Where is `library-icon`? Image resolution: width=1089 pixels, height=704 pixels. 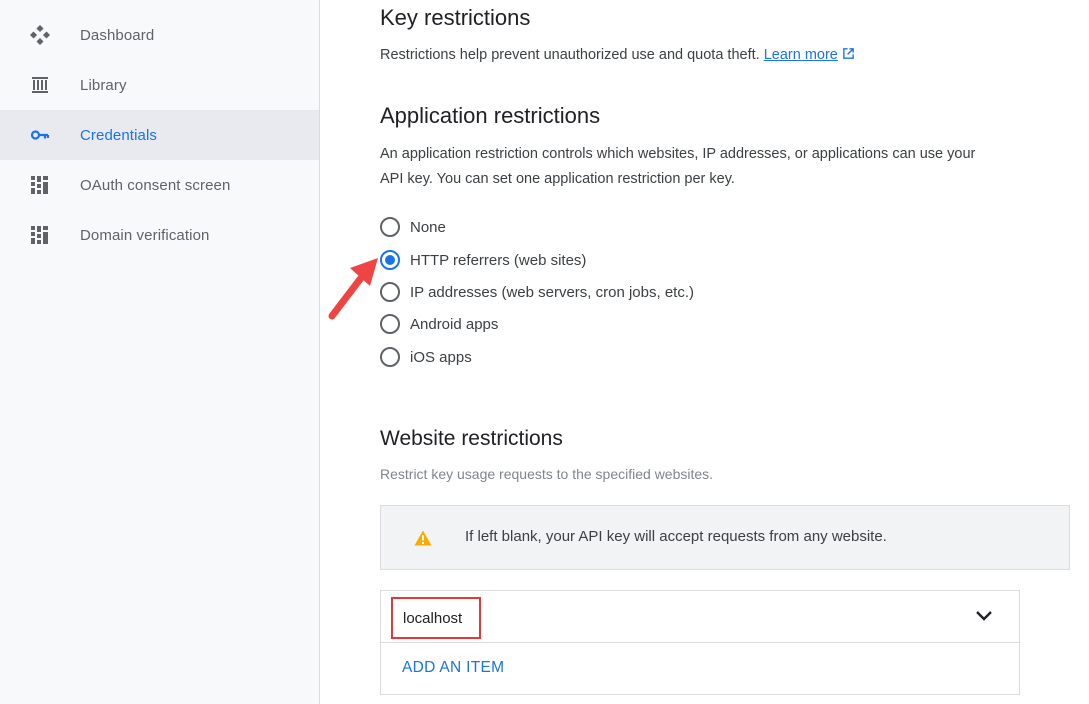 library-icon is located at coordinates (40, 85).